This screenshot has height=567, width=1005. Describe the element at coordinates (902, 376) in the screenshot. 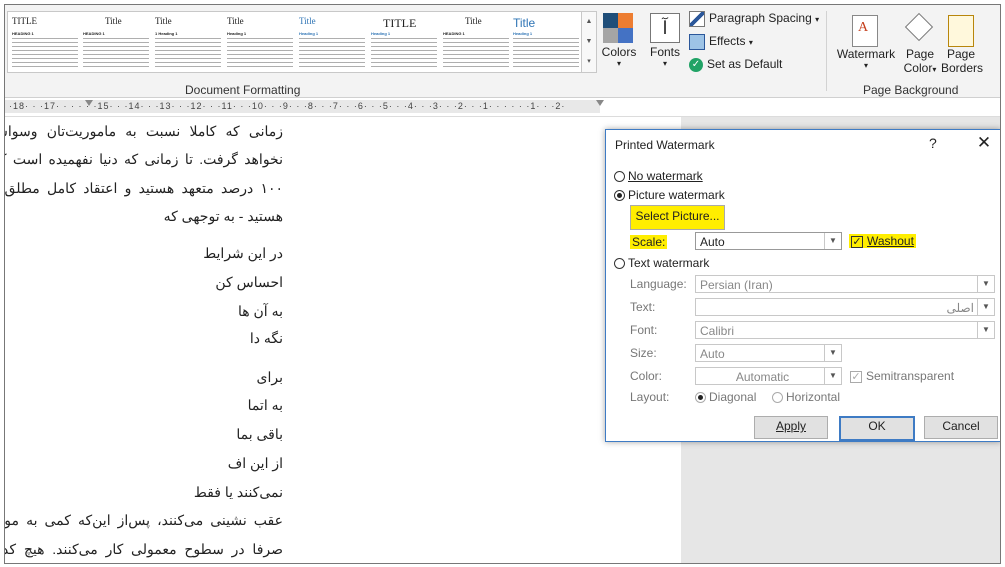

I see `semitransparent-checkbox: ✓ Semitransparent` at that location.